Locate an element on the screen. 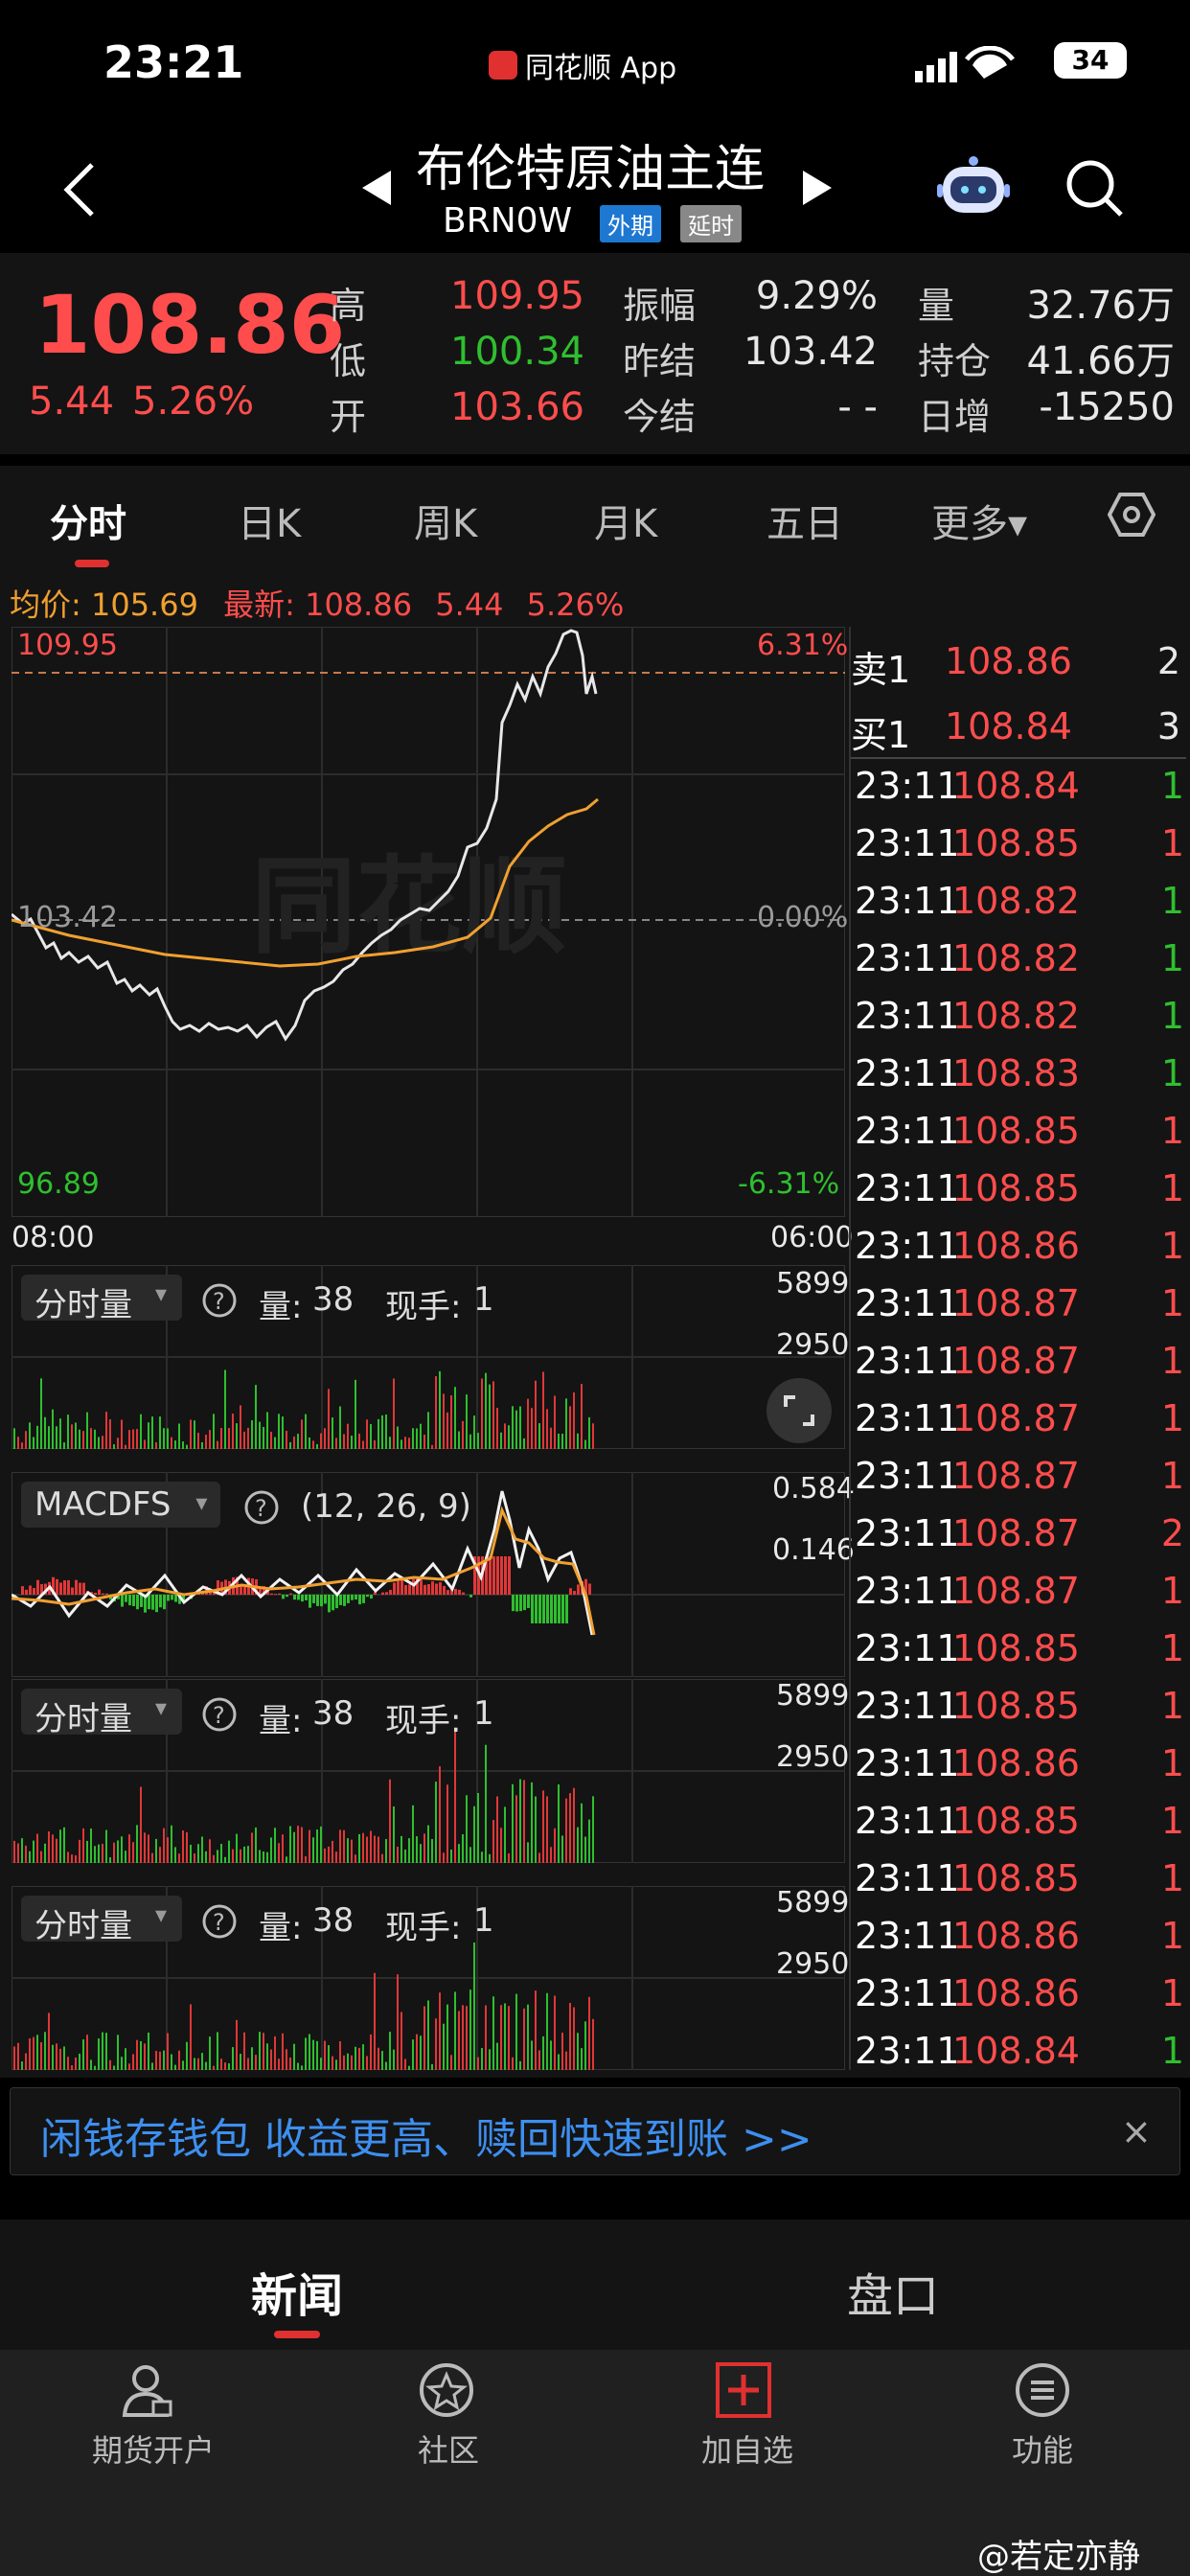 The width and height of the screenshot is (1190, 2576). macd-select: MACDFS ▾ is located at coordinates (121, 1505).